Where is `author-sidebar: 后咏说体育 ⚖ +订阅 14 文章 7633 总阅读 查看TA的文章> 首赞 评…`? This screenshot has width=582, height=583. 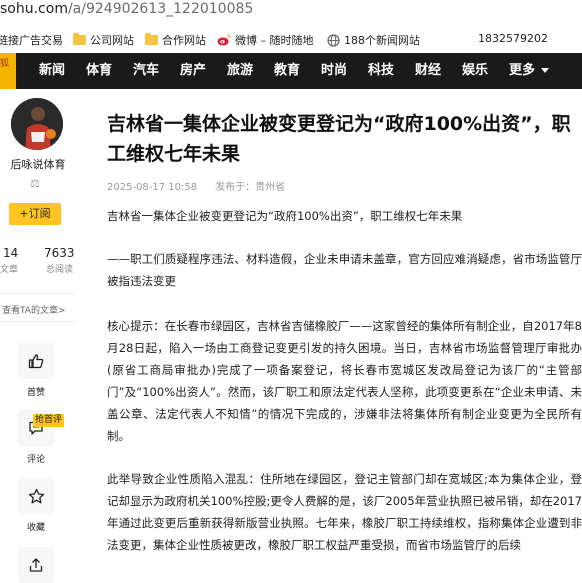
author-sidebar: 后咏说体育 ⚖ +订阅 14 文章 7633 总阅读 查看TA的文章> 首赞 评… is located at coordinates (38, 336).